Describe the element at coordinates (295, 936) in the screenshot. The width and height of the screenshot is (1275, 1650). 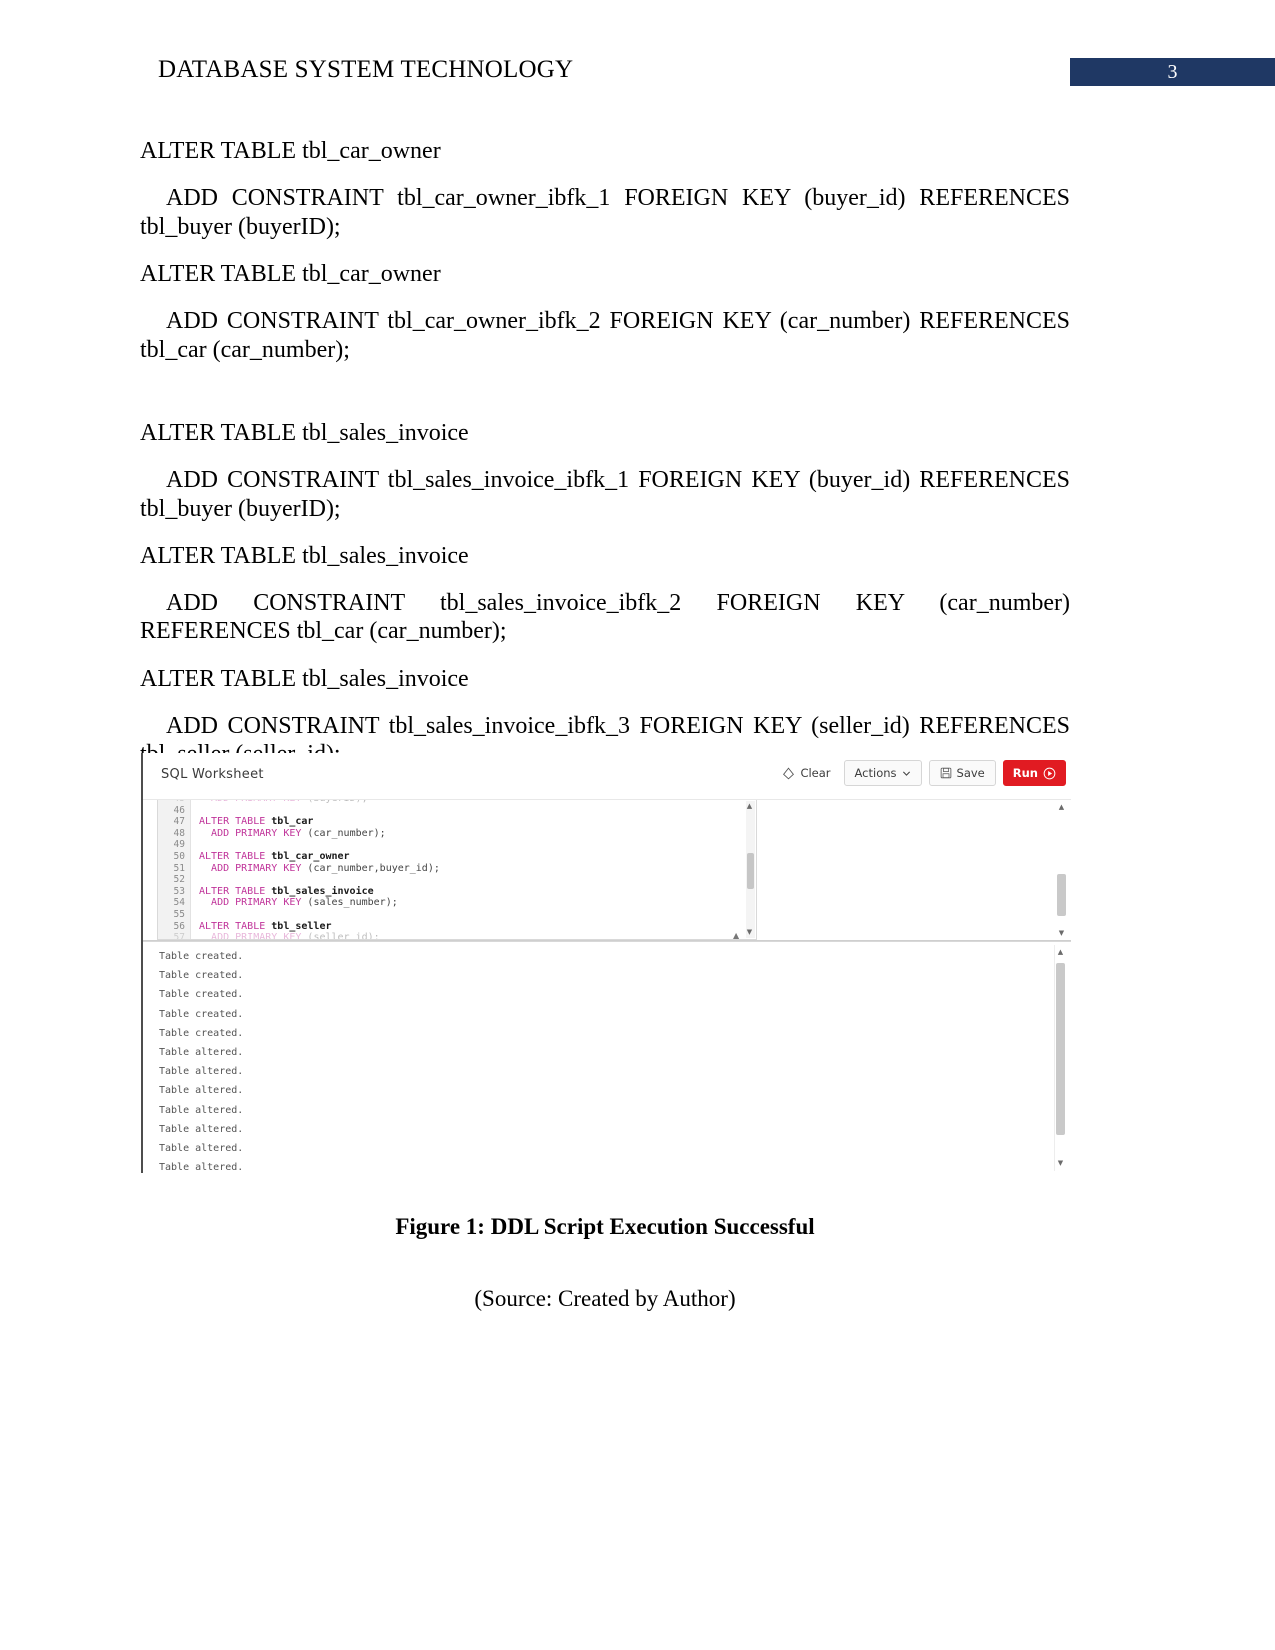
I see `code-line-text: ADD PRIMARY KEY (seller_id);` at that location.